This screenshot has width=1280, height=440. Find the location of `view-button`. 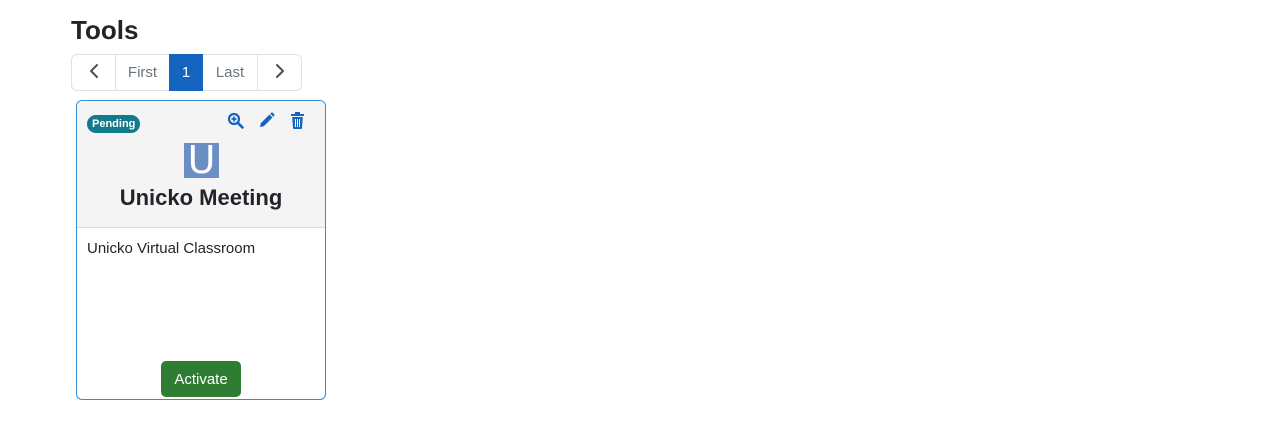

view-button is located at coordinates (235, 123).